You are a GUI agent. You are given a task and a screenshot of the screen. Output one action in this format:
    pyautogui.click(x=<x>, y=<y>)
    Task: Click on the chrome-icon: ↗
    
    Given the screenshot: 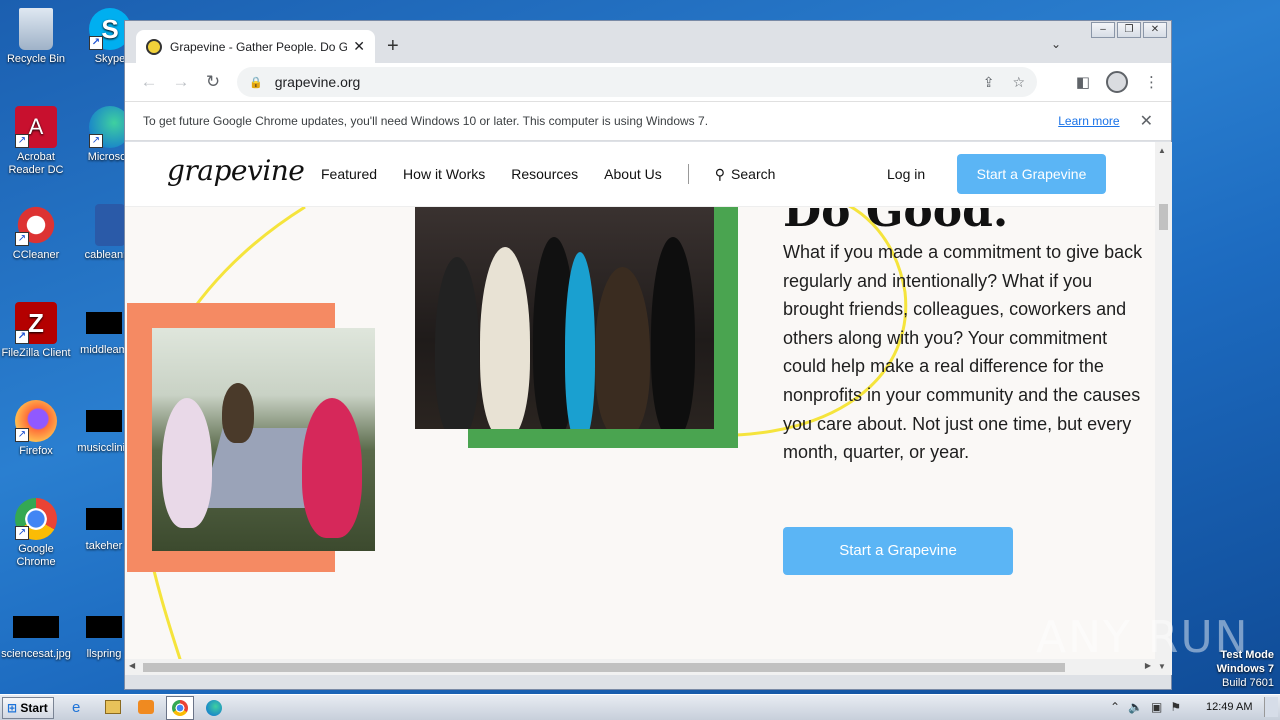 What is the action you would take?
    pyautogui.click(x=36, y=519)
    